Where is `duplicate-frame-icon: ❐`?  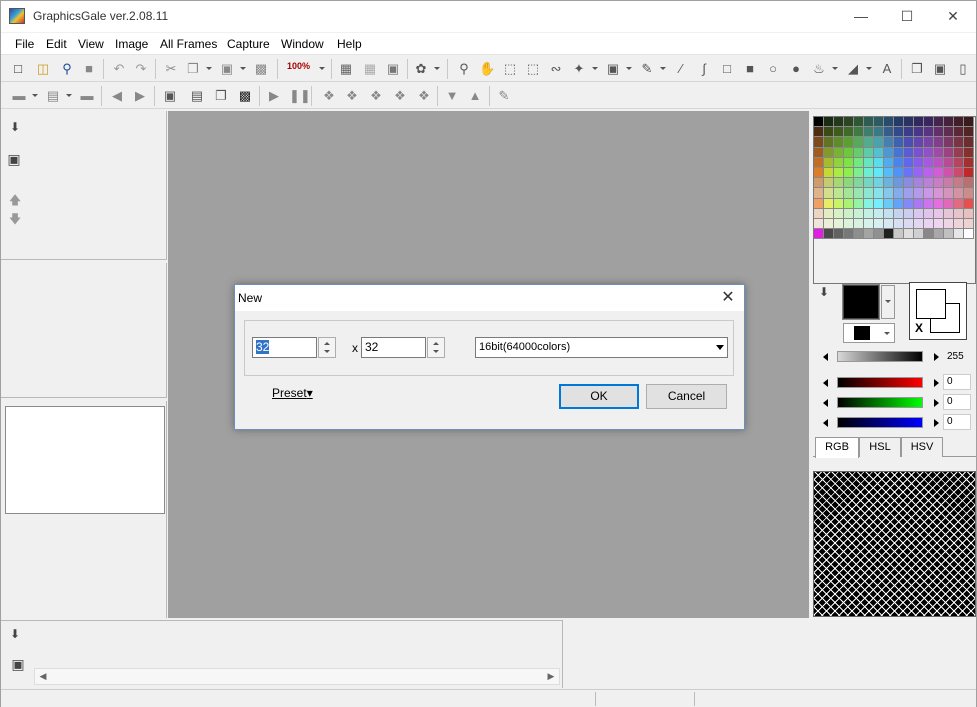
duplicate-frame-icon: ❐ is located at coordinates (221, 96).